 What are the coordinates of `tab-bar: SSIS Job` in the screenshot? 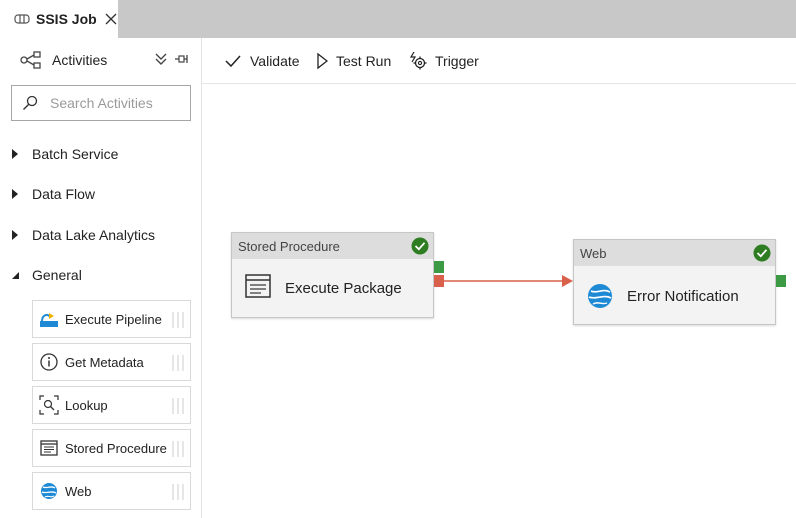 It's located at (398, 19).